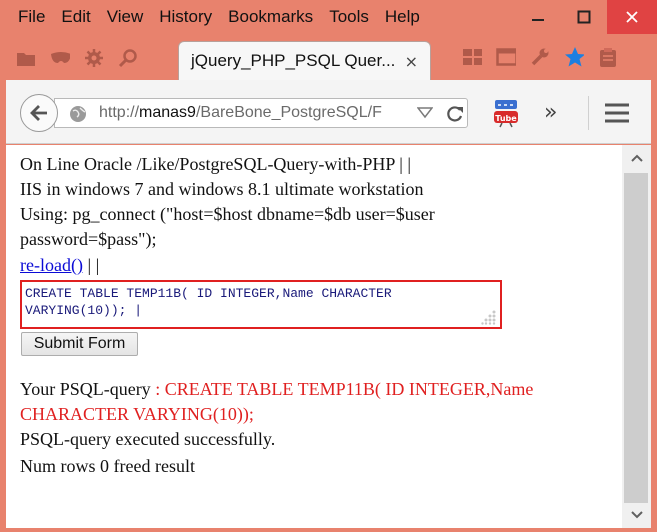 This screenshot has width=657, height=532. What do you see at coordinates (79, 344) in the screenshot?
I see `submit-form-button: Submit Form` at bounding box center [79, 344].